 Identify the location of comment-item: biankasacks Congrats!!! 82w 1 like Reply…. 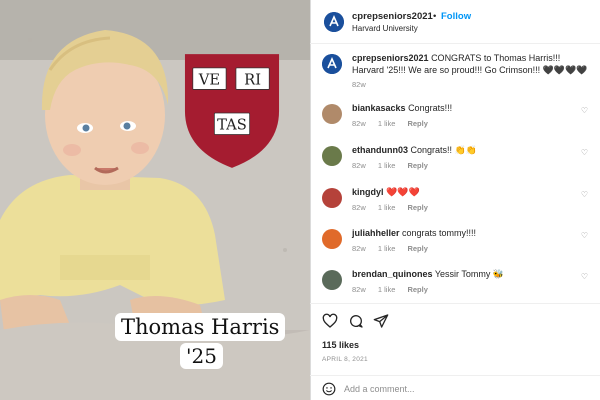
(455, 120).